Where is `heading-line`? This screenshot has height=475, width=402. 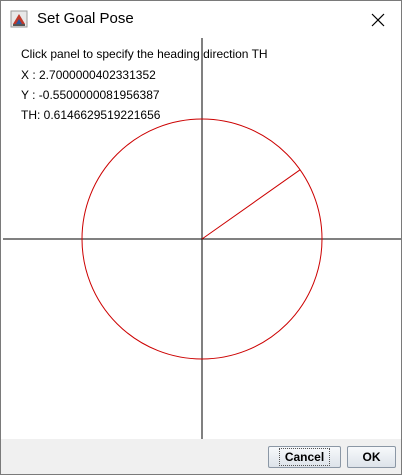
heading-line is located at coordinates (251, 204).